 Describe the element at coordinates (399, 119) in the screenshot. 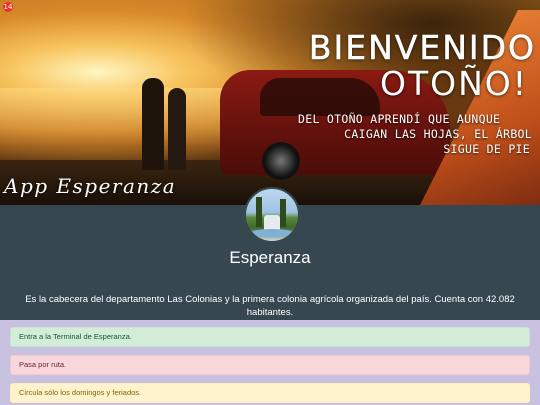

I see `tagline-line1: DEL OTOÑO APRENDÍ QUE AUNQUE` at that location.